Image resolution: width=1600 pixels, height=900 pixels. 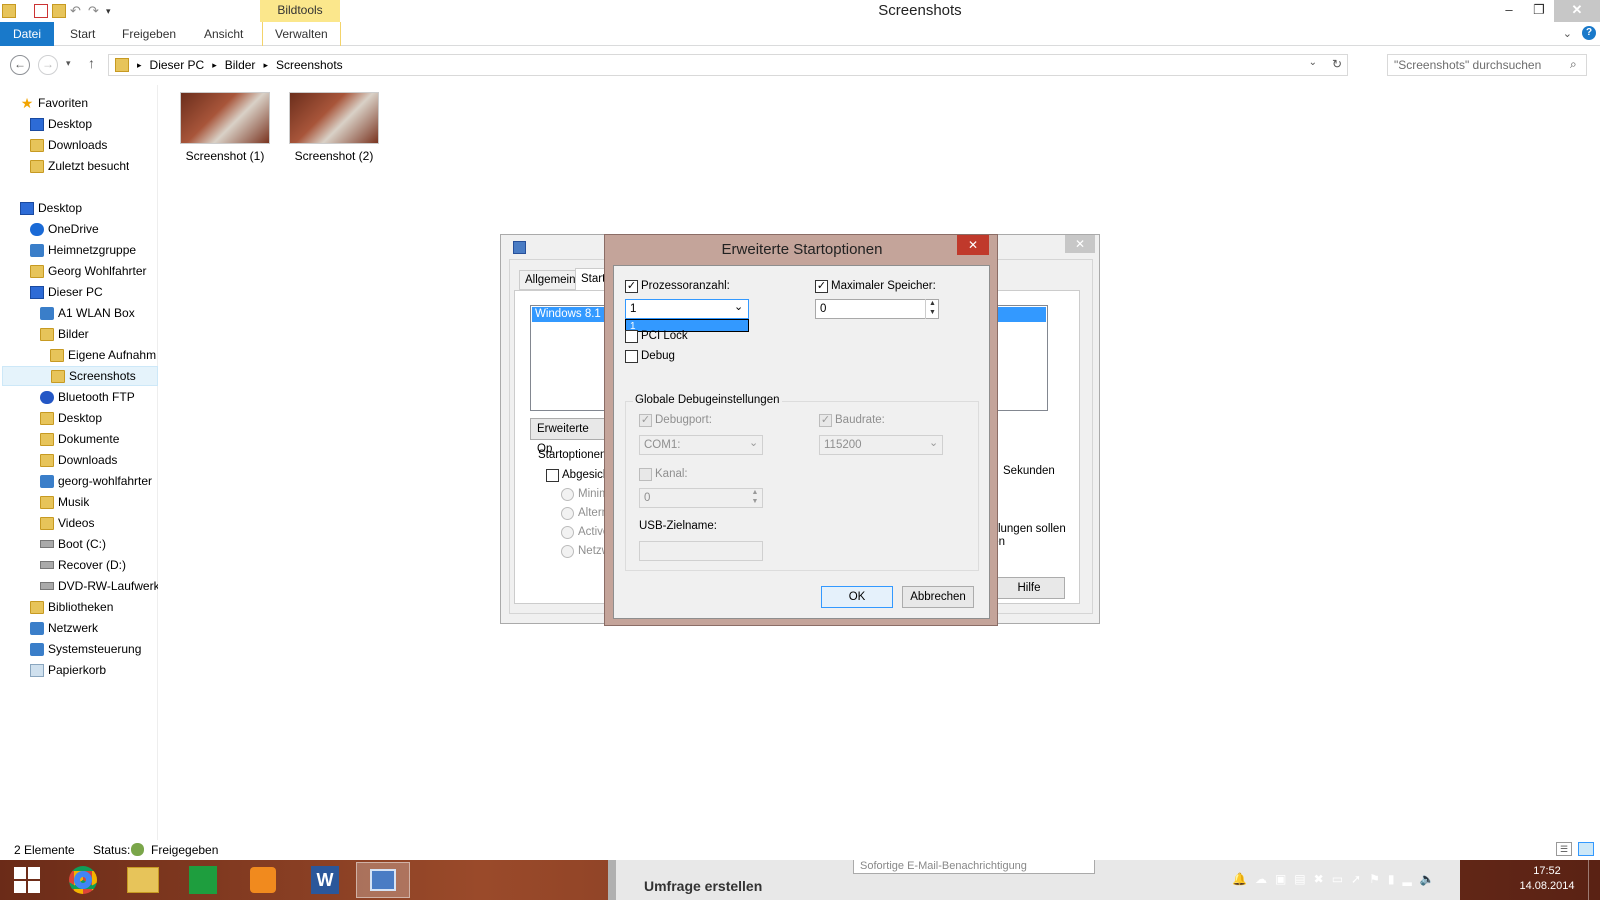 What do you see at coordinates (1337, 64) in the screenshot?
I see `refresh-icon: ↻` at bounding box center [1337, 64].